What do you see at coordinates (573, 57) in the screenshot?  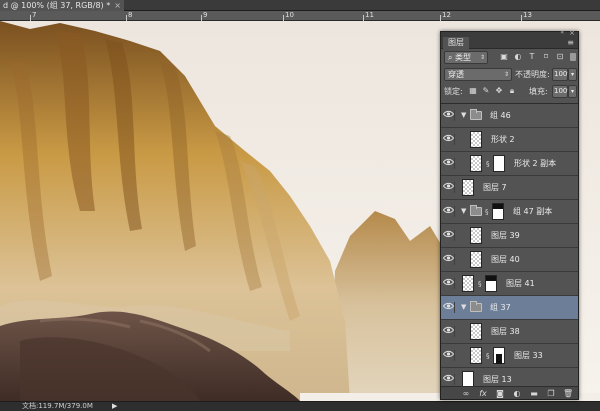 I see `filter-toggle-icon` at bounding box center [573, 57].